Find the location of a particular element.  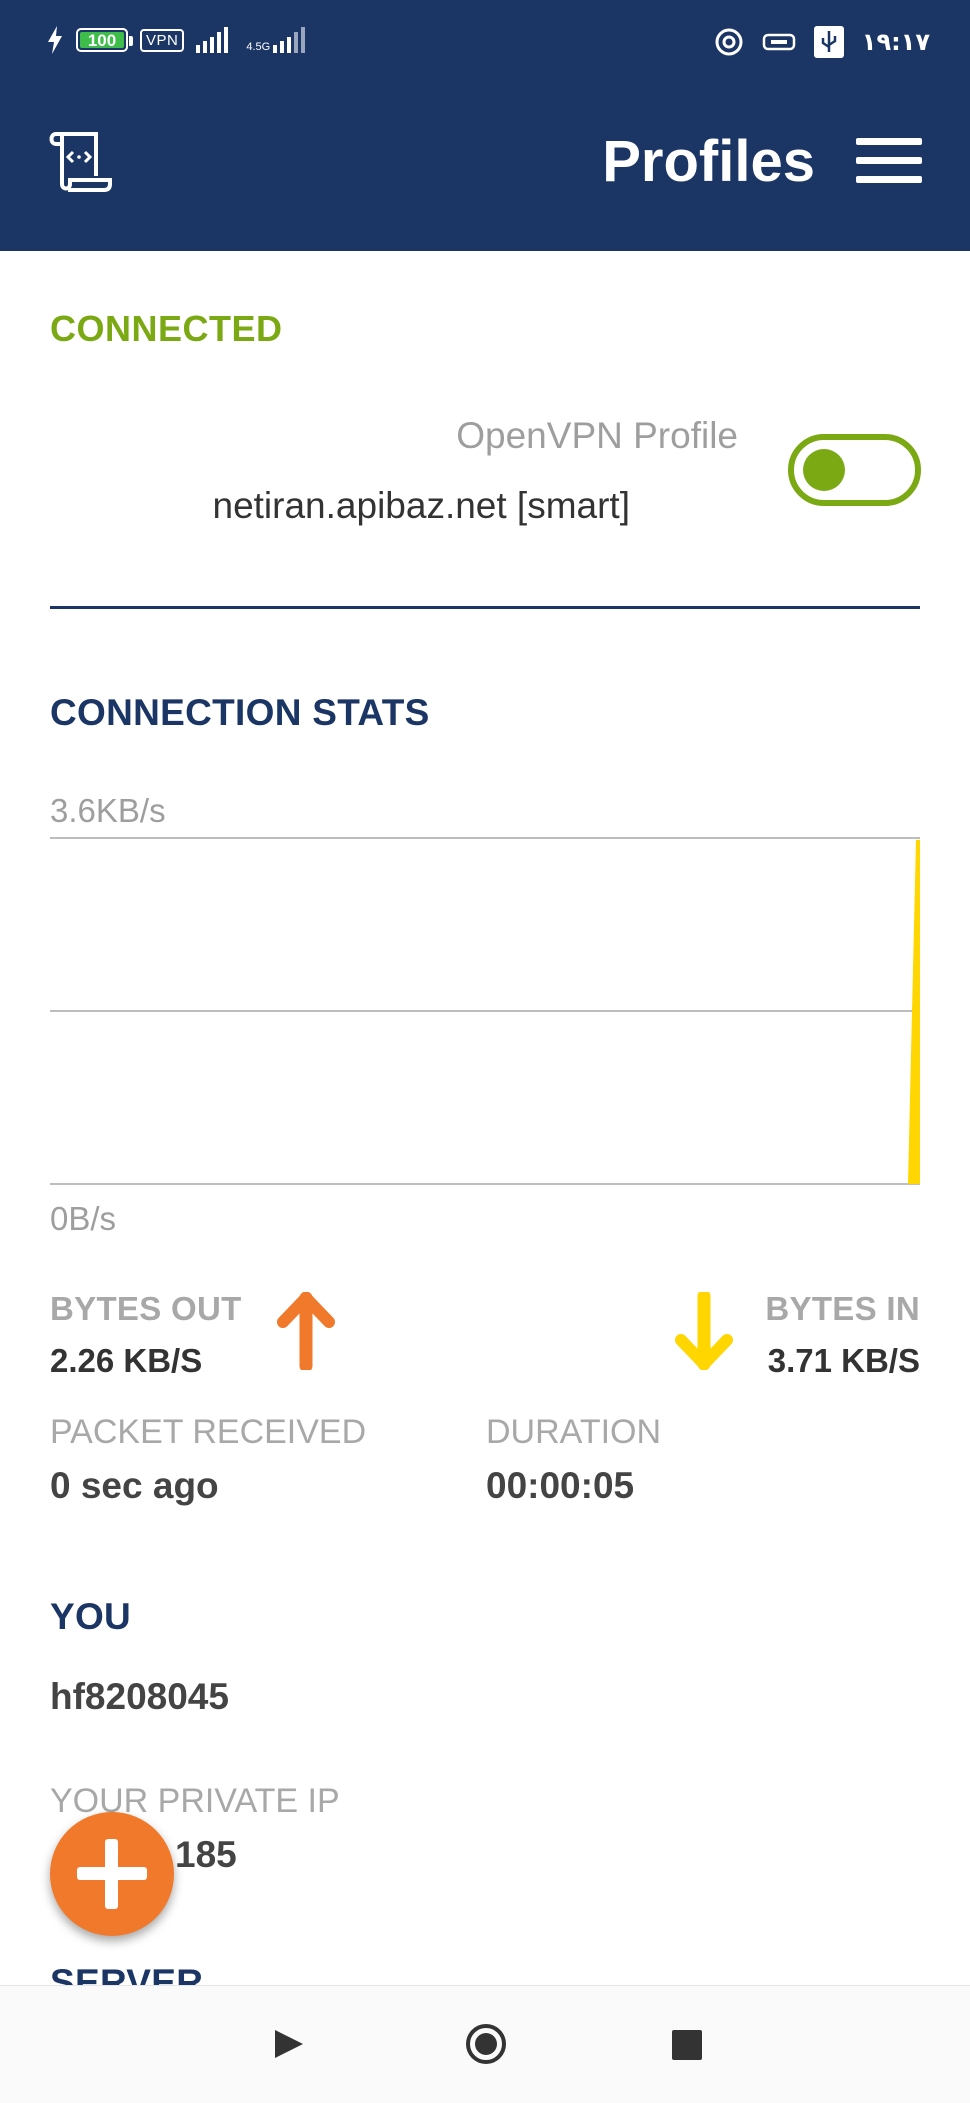

chart-y-min-label: 0B/s is located at coordinates (83, 1218).